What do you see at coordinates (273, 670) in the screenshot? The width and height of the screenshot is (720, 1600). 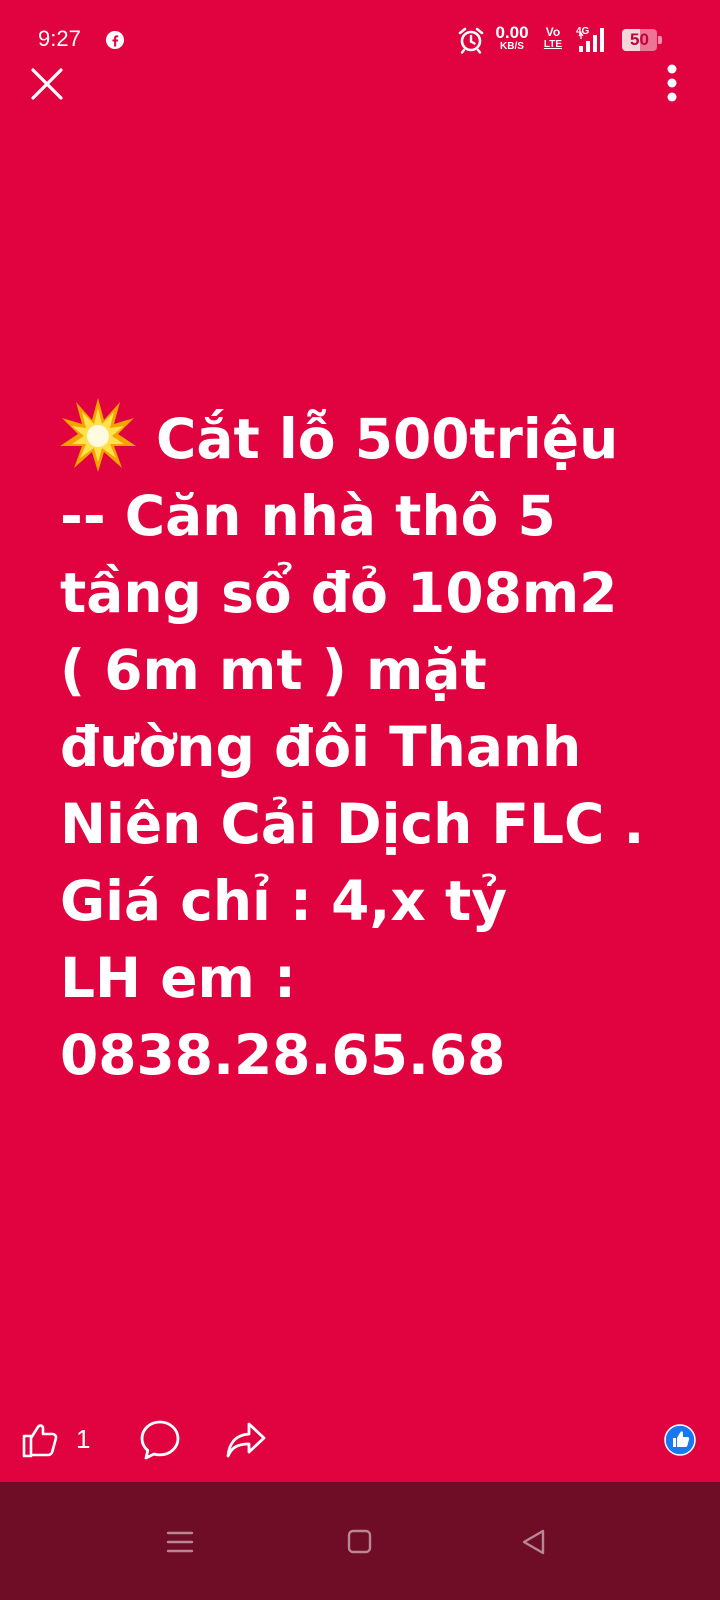 I see `post-line-4: ( 6m mt ) mặt` at bounding box center [273, 670].